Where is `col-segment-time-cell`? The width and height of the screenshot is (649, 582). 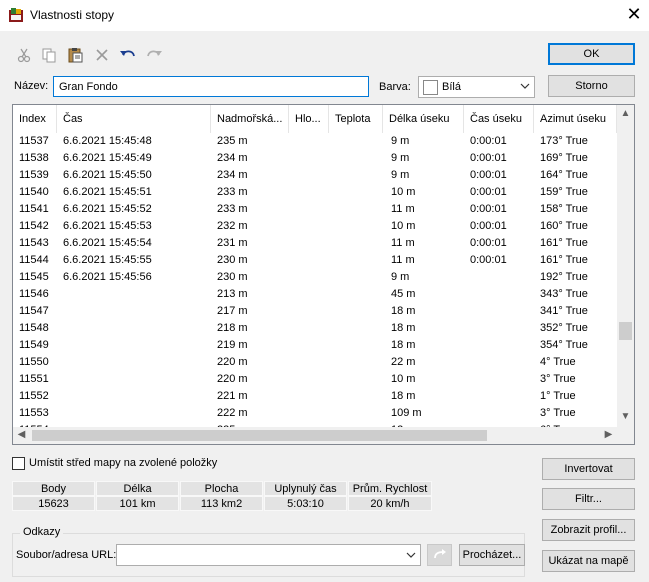 col-segment-time-cell is located at coordinates (502, 379).